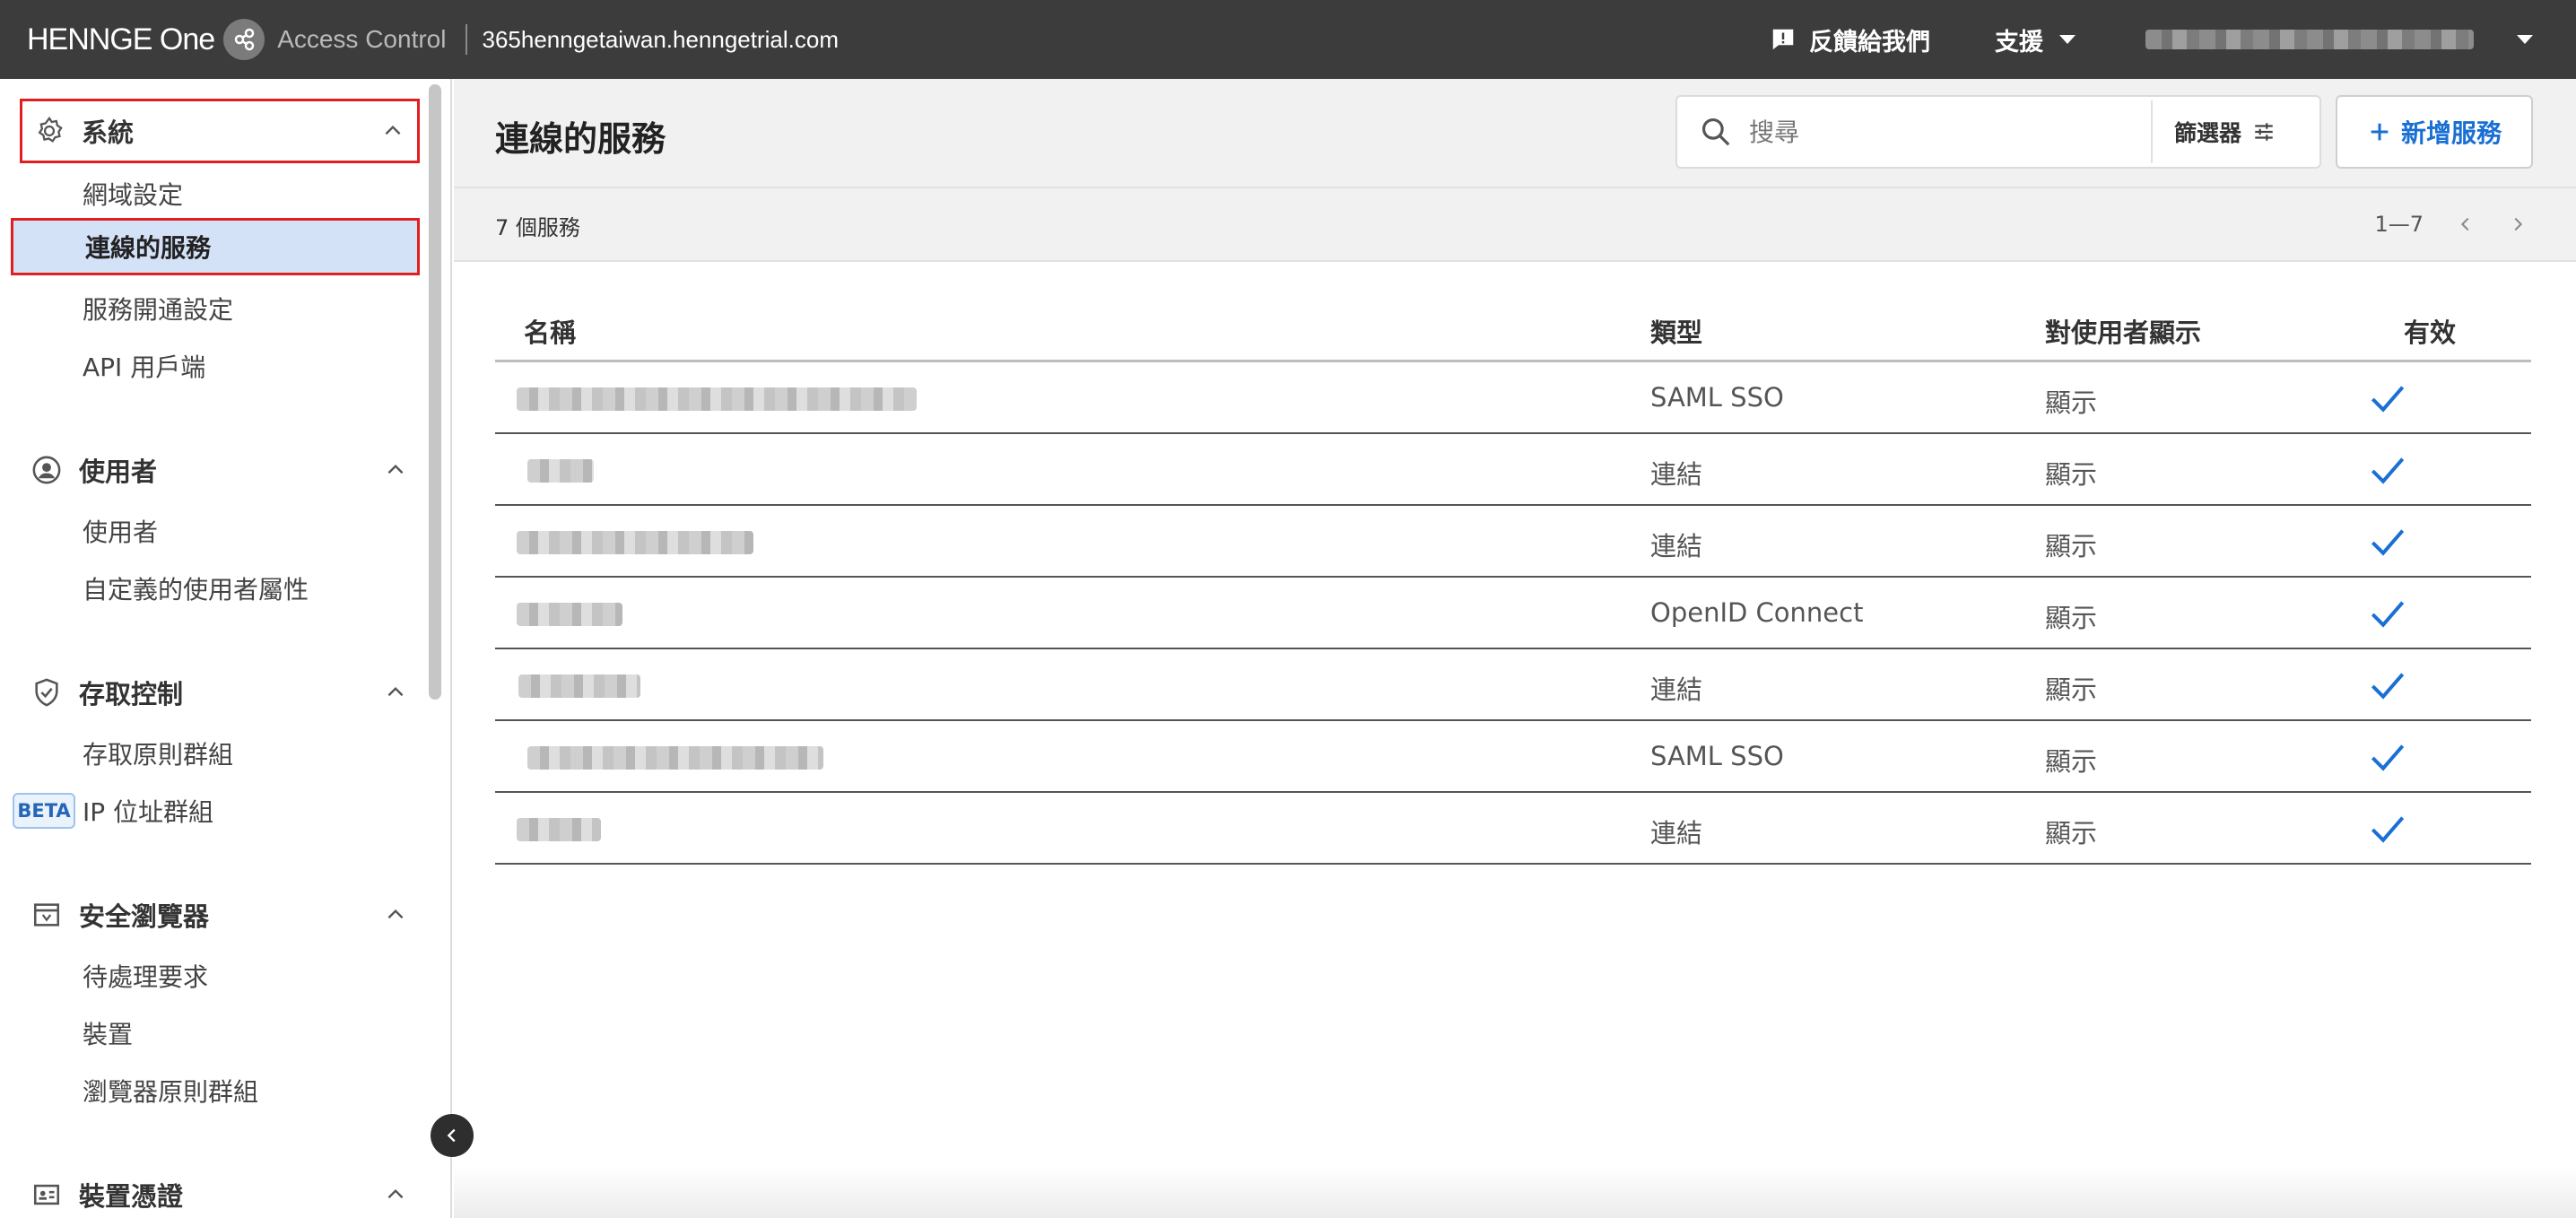 Image resolution: width=2576 pixels, height=1218 pixels. Describe the element at coordinates (2019, 43) in the screenshot. I see `support-label: 支援` at that location.